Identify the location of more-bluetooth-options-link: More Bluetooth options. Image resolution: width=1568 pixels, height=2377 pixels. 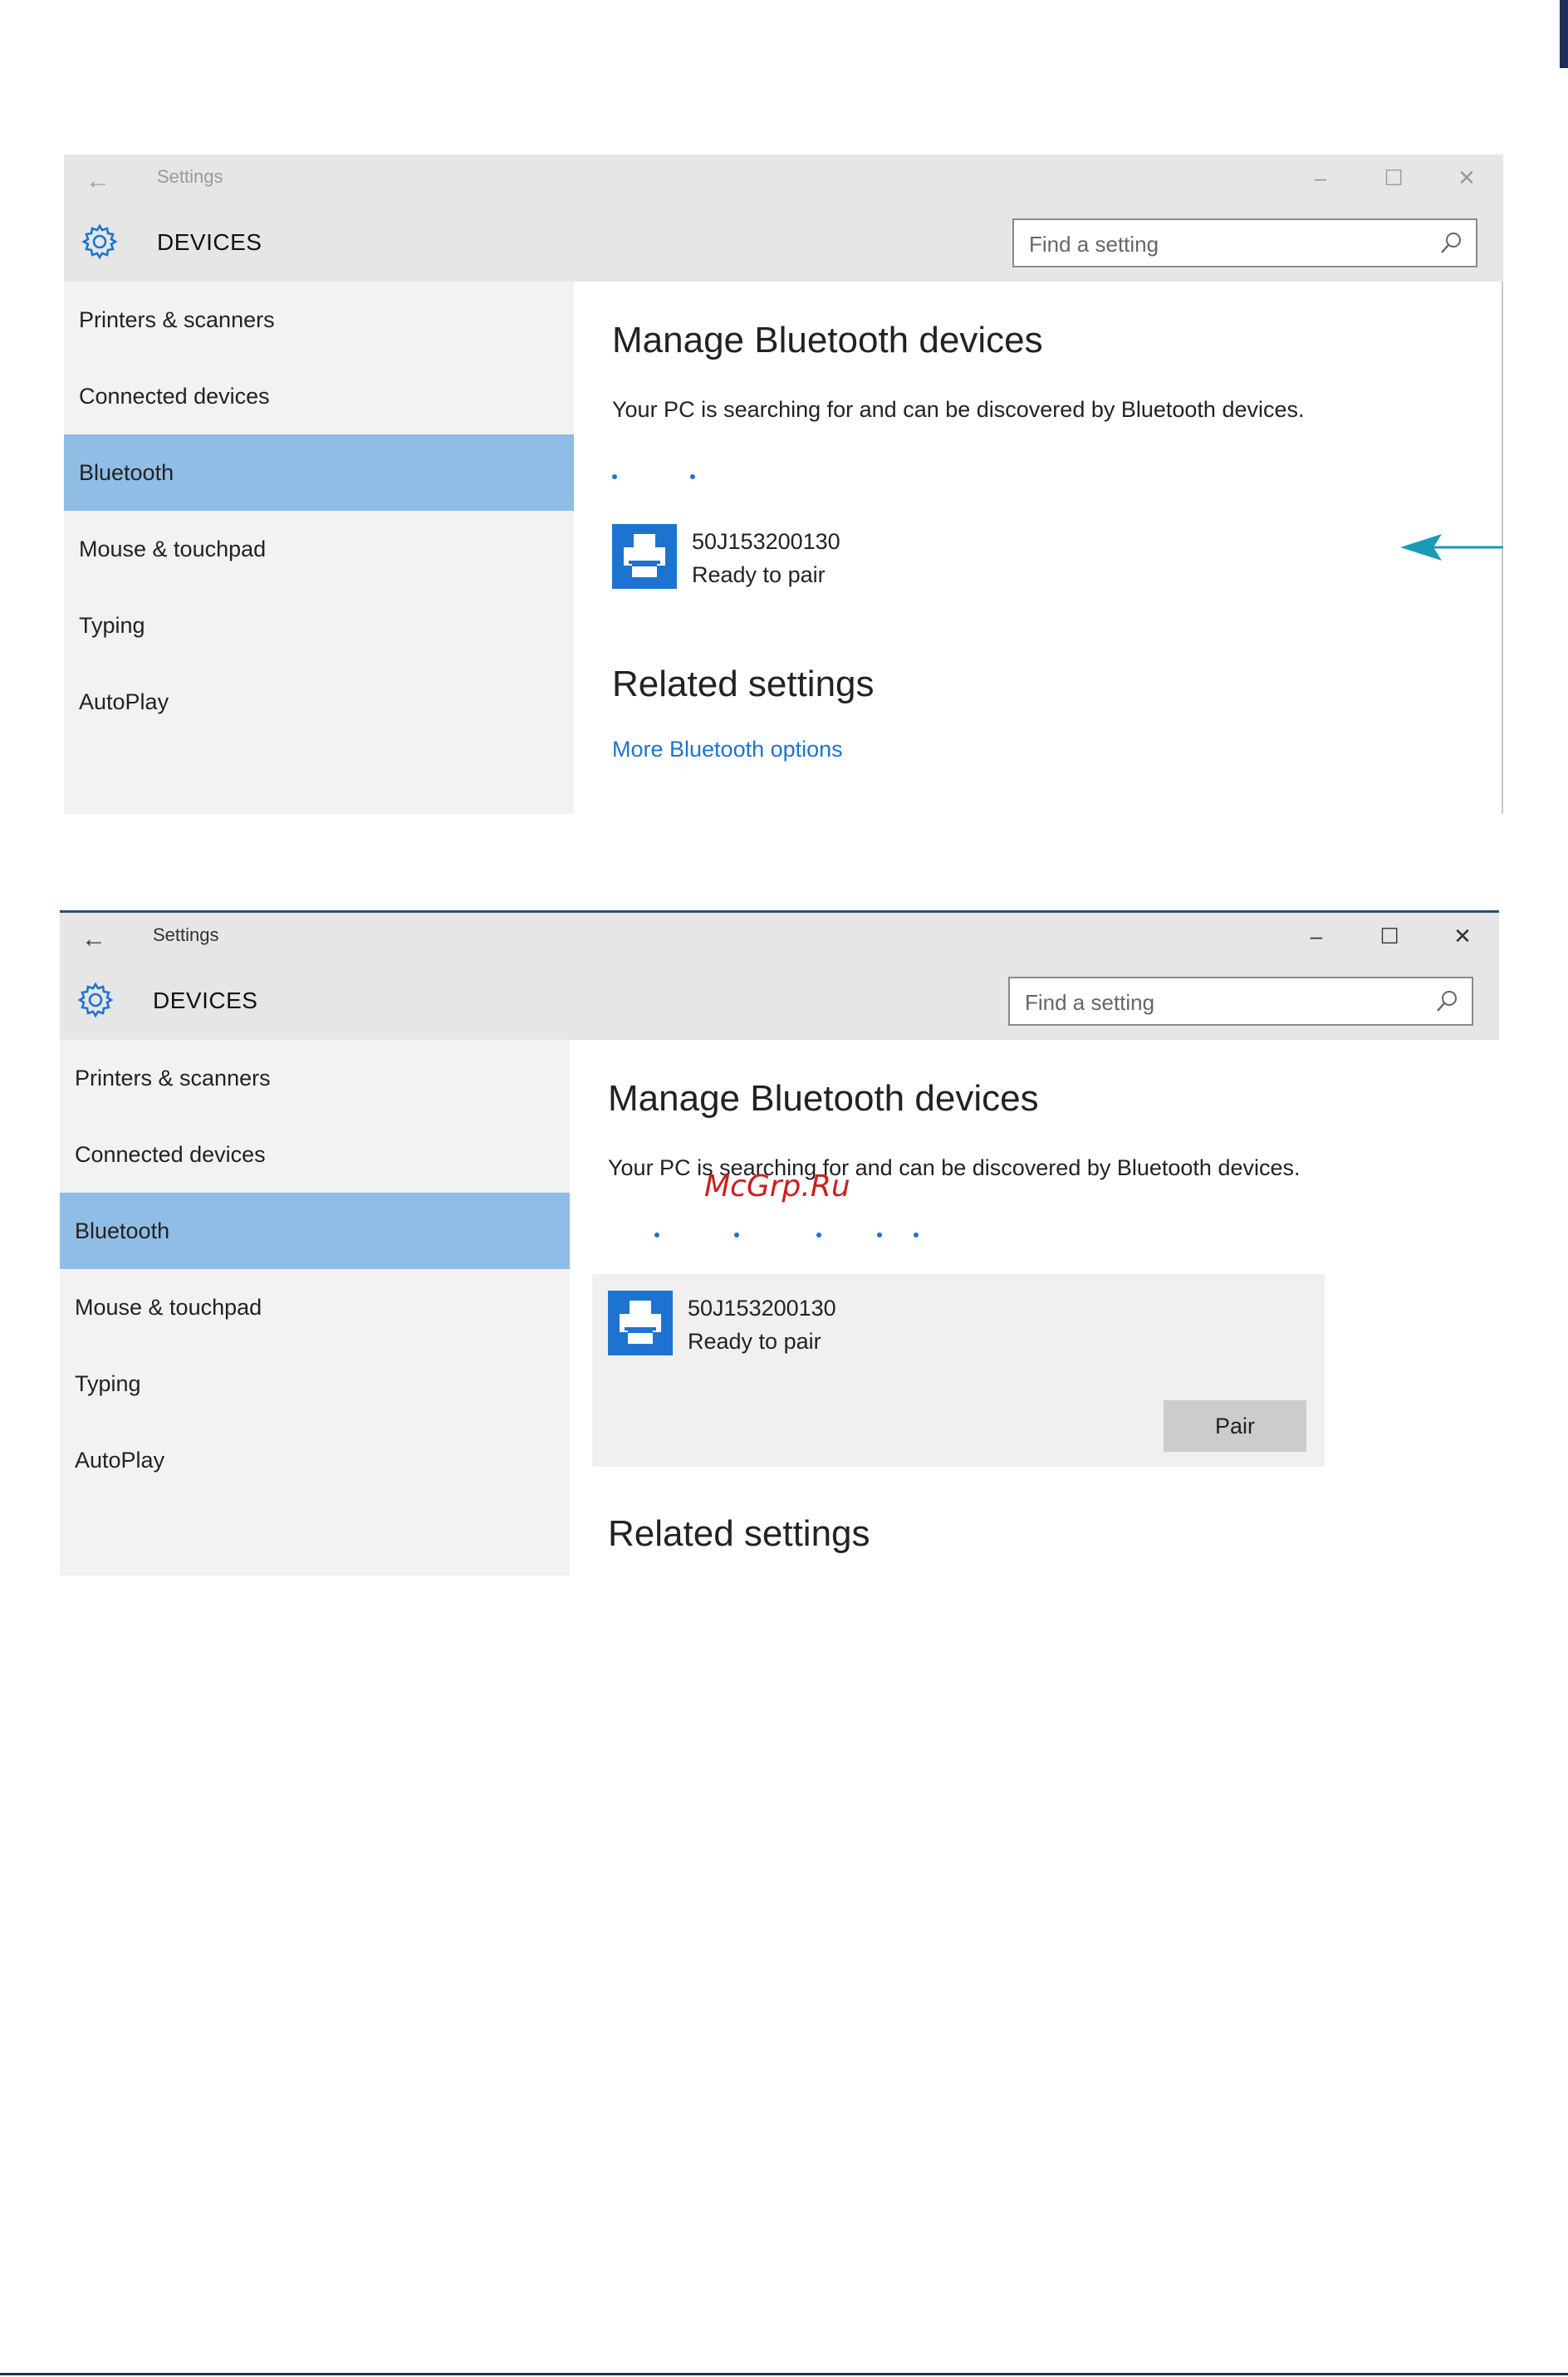
(727, 749).